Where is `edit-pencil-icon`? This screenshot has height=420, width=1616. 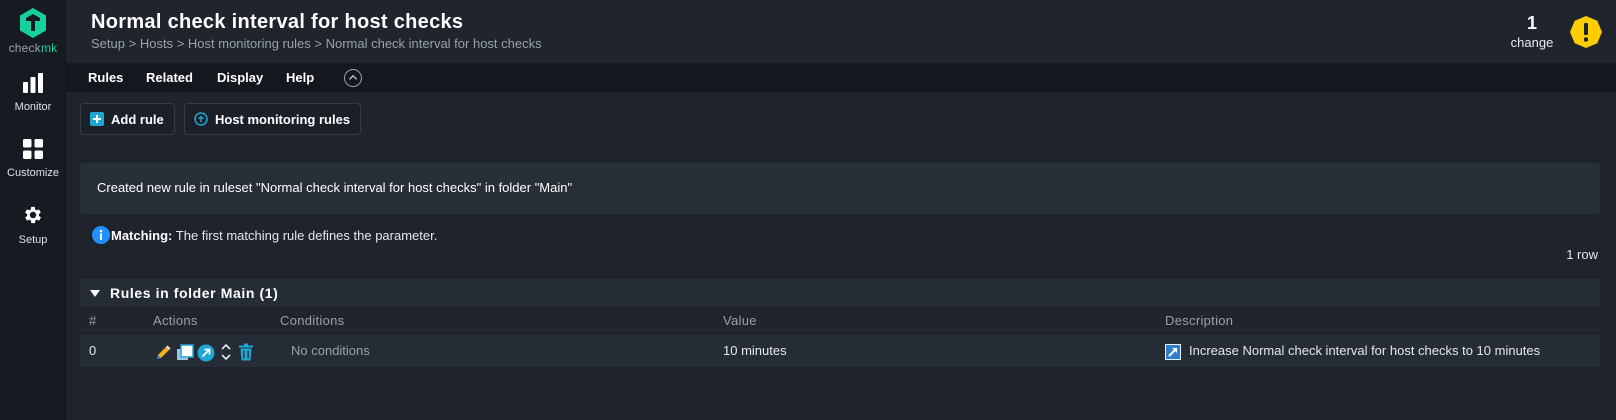 edit-pencil-icon is located at coordinates (163, 353).